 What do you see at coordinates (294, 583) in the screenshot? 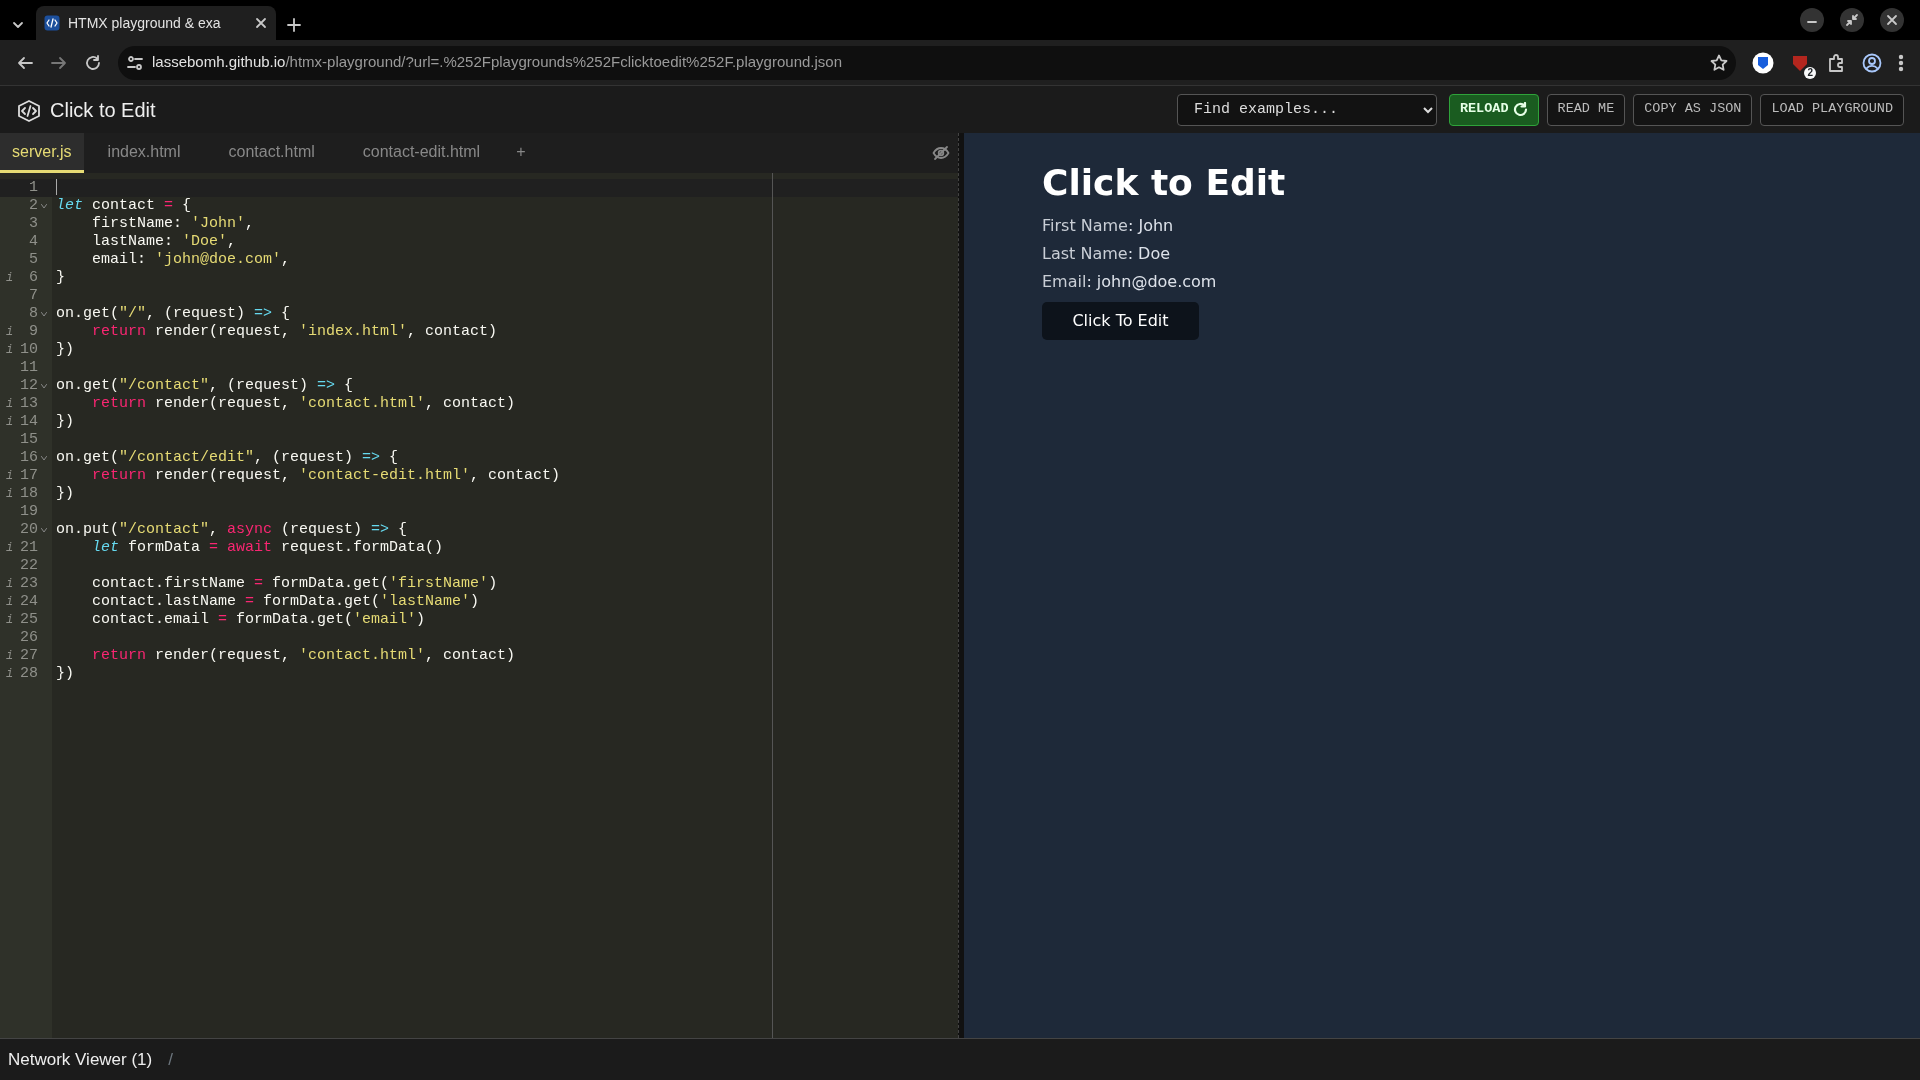
I see `code-line: contact.firstName = formData.get('firstName')` at bounding box center [294, 583].